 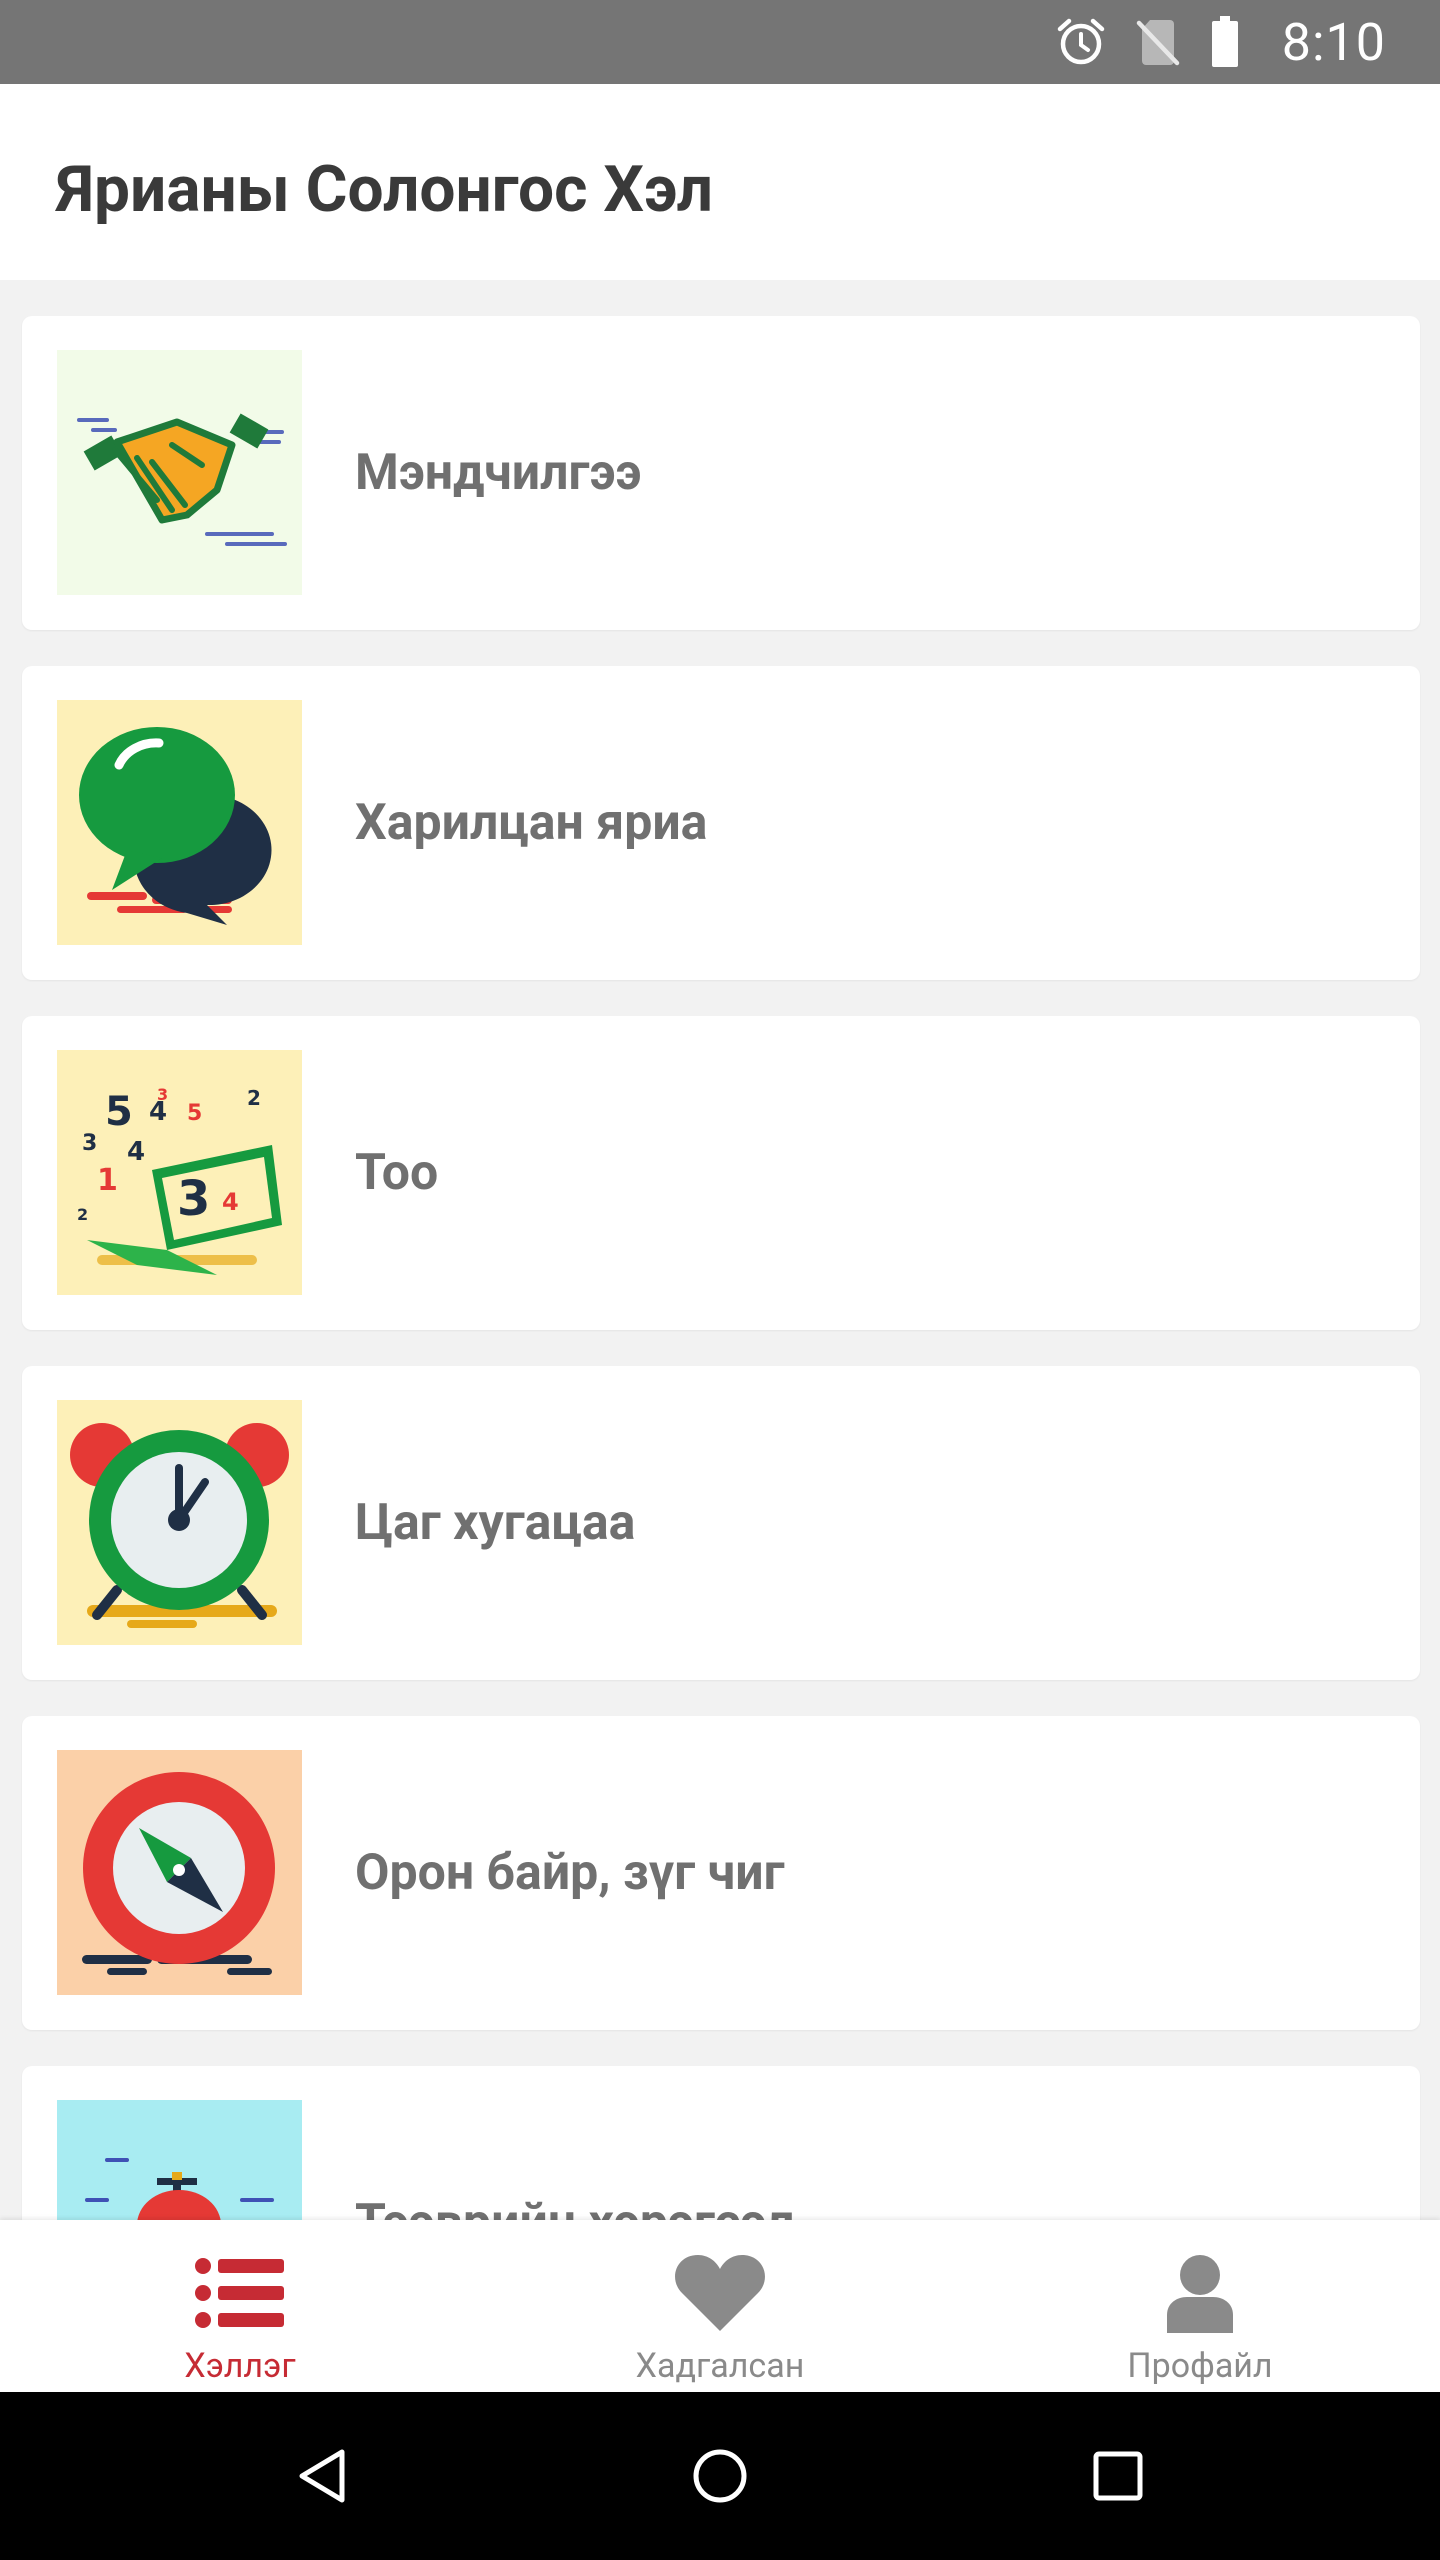 I want to click on list-icon, so click(x=240, y=2293).